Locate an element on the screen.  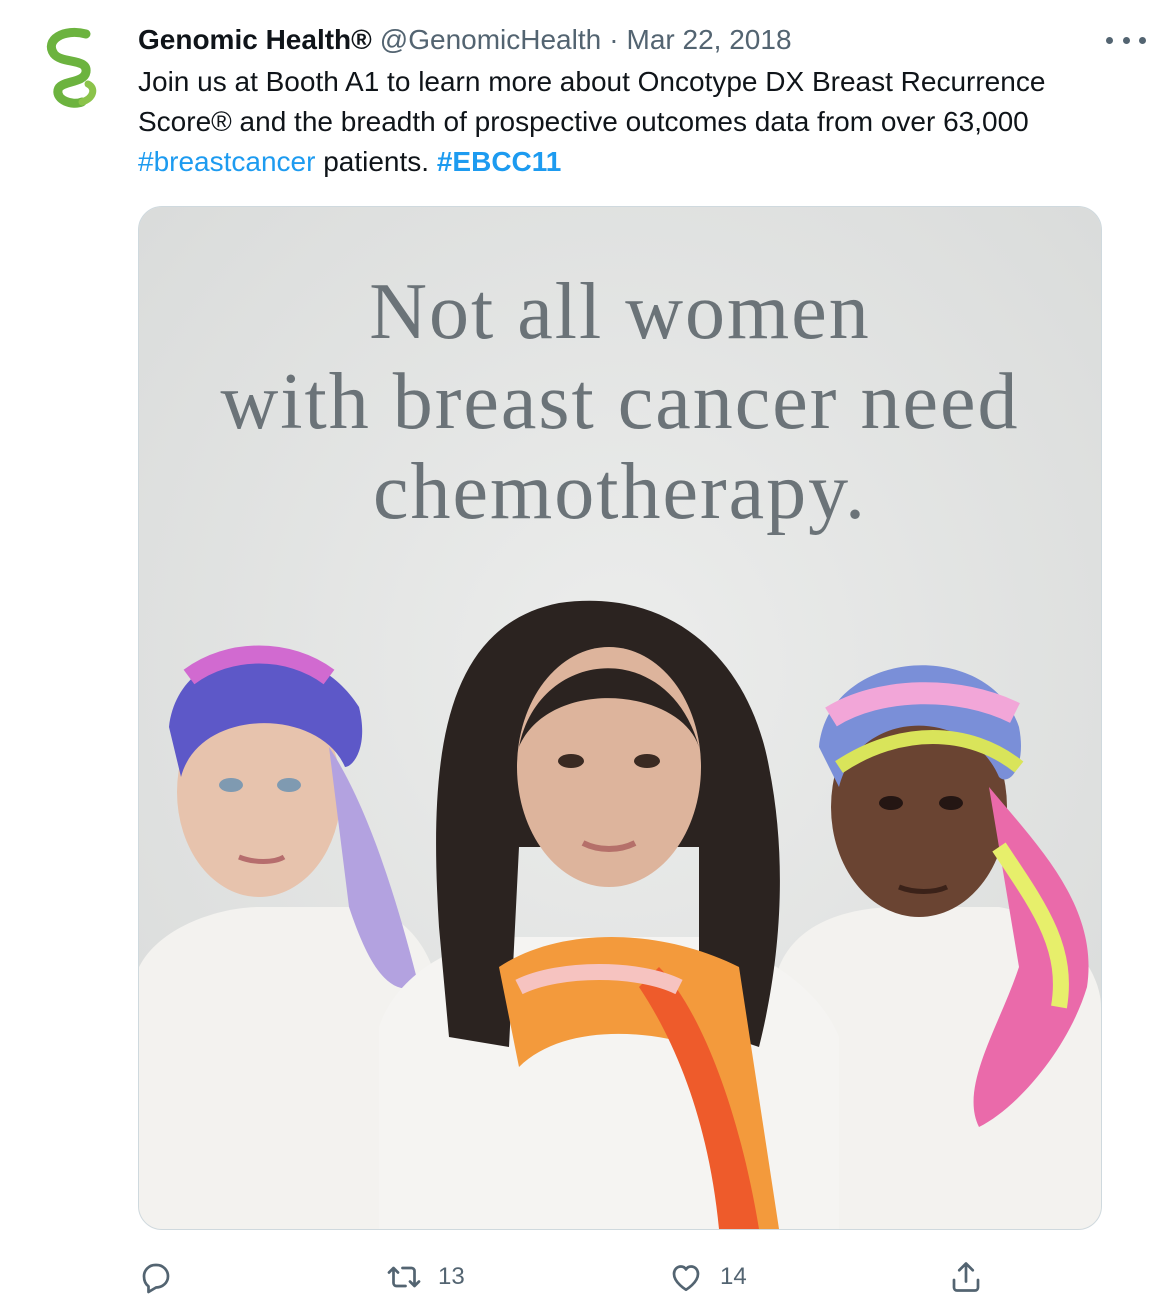
display-name: Genomic Health® is located at coordinates (255, 40).